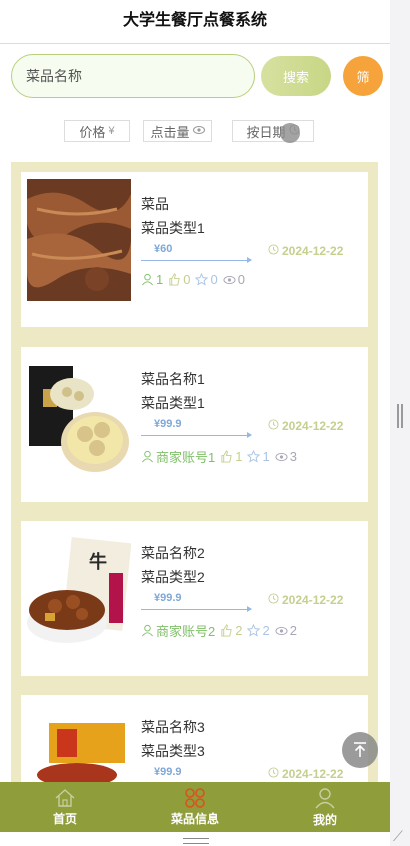 This screenshot has height=846, width=410. I want to click on arrow-up-icon, so click(360, 749).